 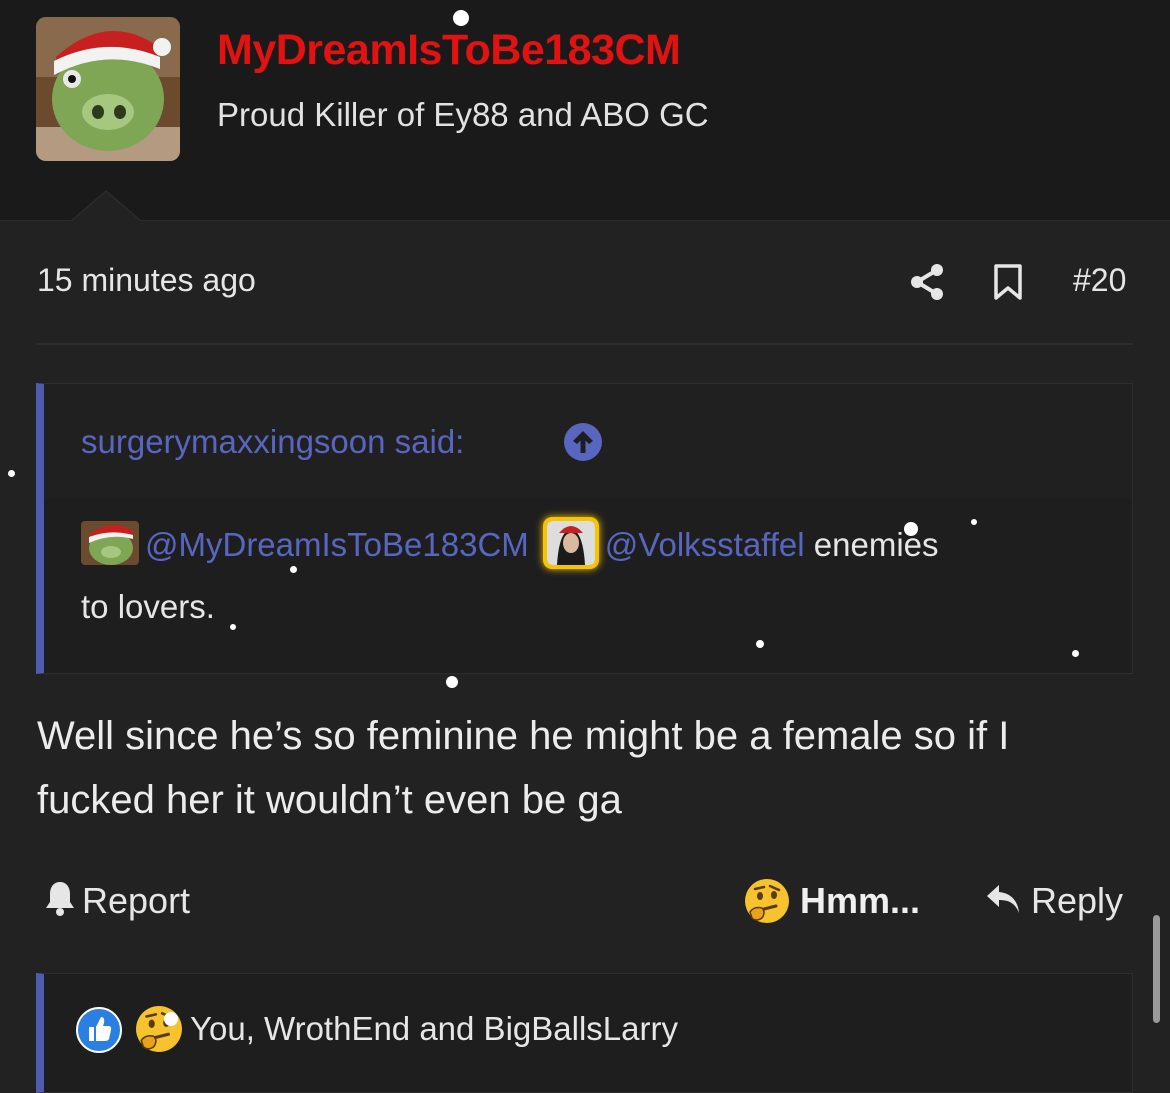 I want to click on bookmark-icon, so click(x=1008, y=282).